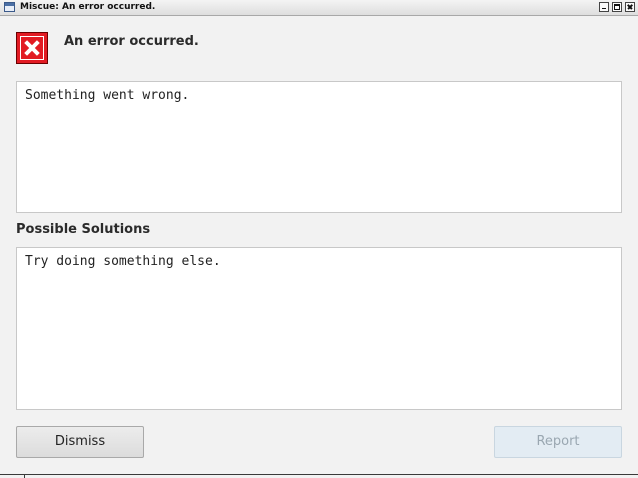  What do you see at coordinates (131, 41) in the screenshot?
I see `error-heading: An error occurred.` at bounding box center [131, 41].